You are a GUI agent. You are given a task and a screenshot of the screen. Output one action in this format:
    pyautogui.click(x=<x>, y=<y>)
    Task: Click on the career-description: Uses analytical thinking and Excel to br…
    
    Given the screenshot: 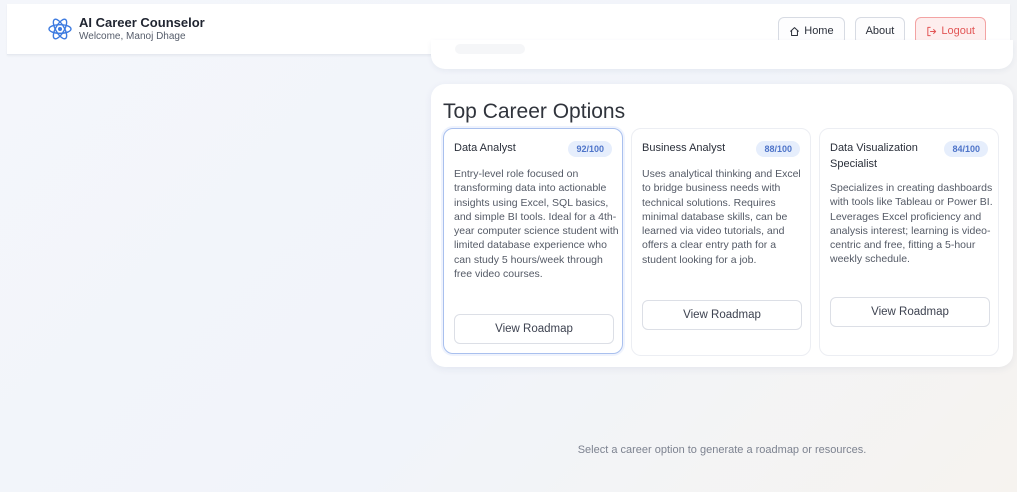 What is the action you would take?
    pyautogui.click(x=721, y=217)
    